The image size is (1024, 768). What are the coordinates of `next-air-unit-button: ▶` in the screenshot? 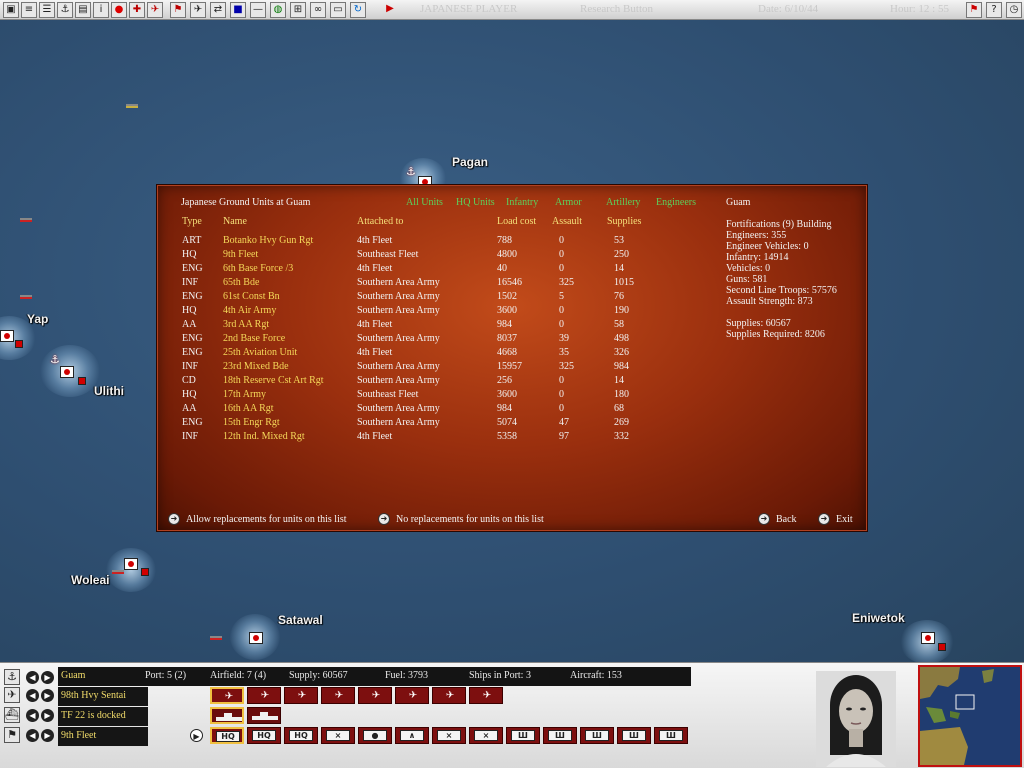 It's located at (47, 695).